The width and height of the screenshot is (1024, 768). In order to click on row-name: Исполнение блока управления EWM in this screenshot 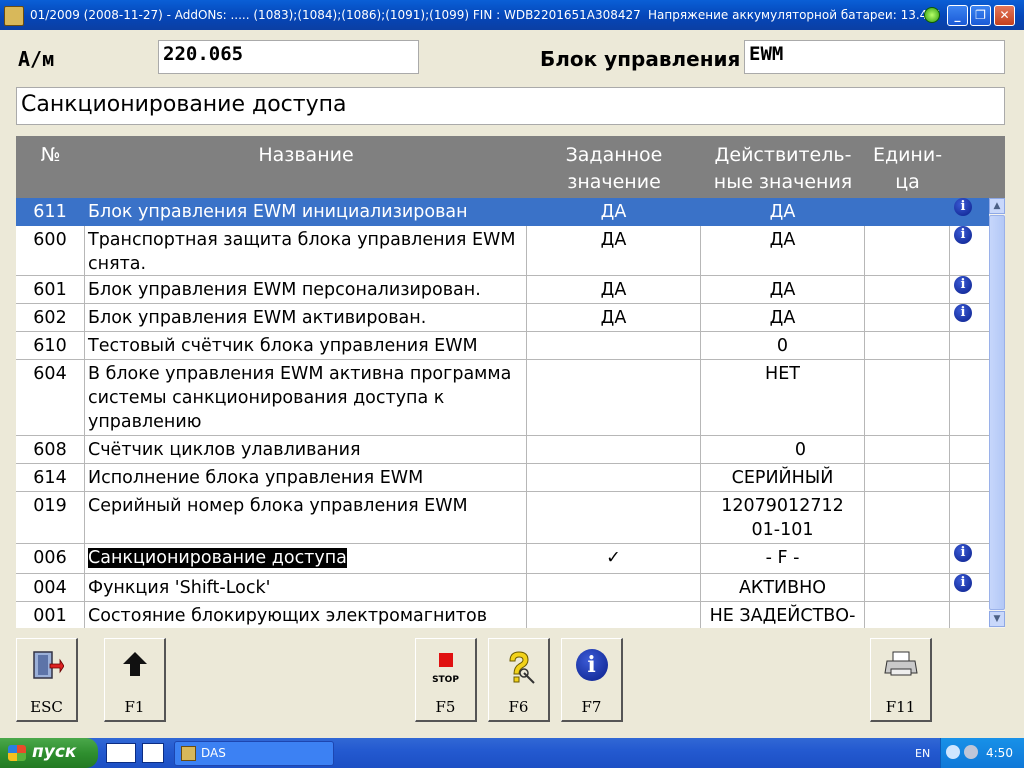, I will do `click(306, 477)`.